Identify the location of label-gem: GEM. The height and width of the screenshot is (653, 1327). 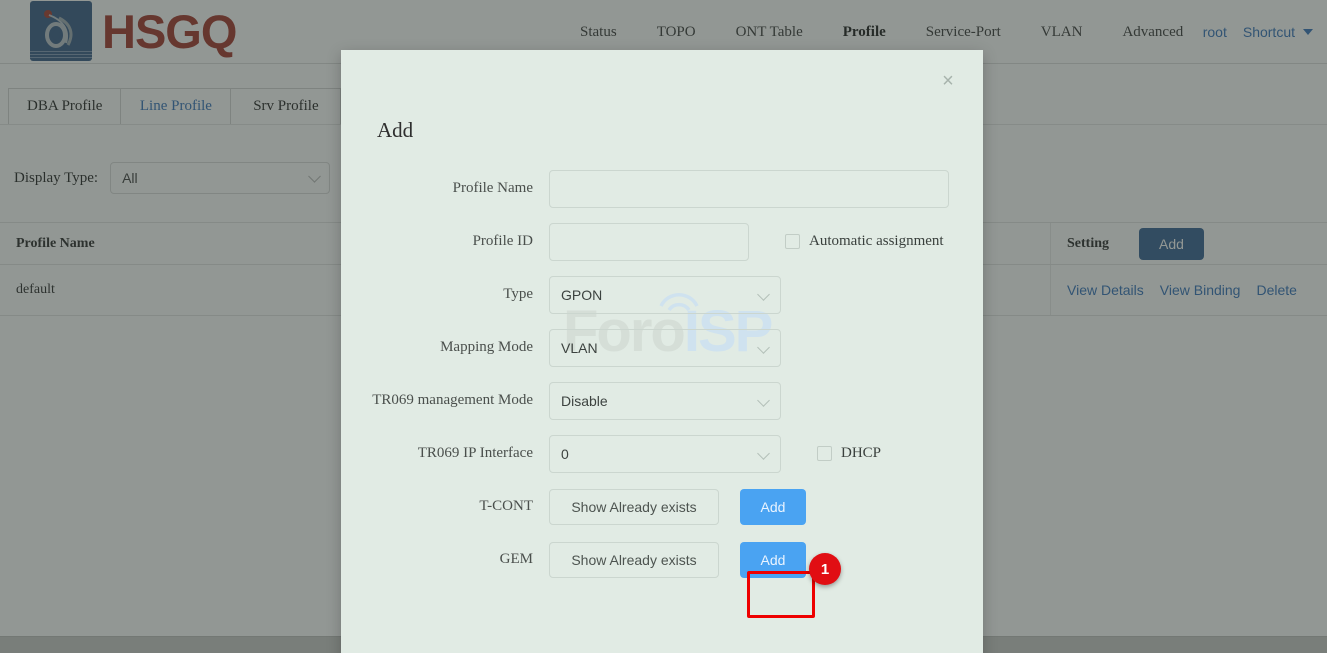
(516, 559).